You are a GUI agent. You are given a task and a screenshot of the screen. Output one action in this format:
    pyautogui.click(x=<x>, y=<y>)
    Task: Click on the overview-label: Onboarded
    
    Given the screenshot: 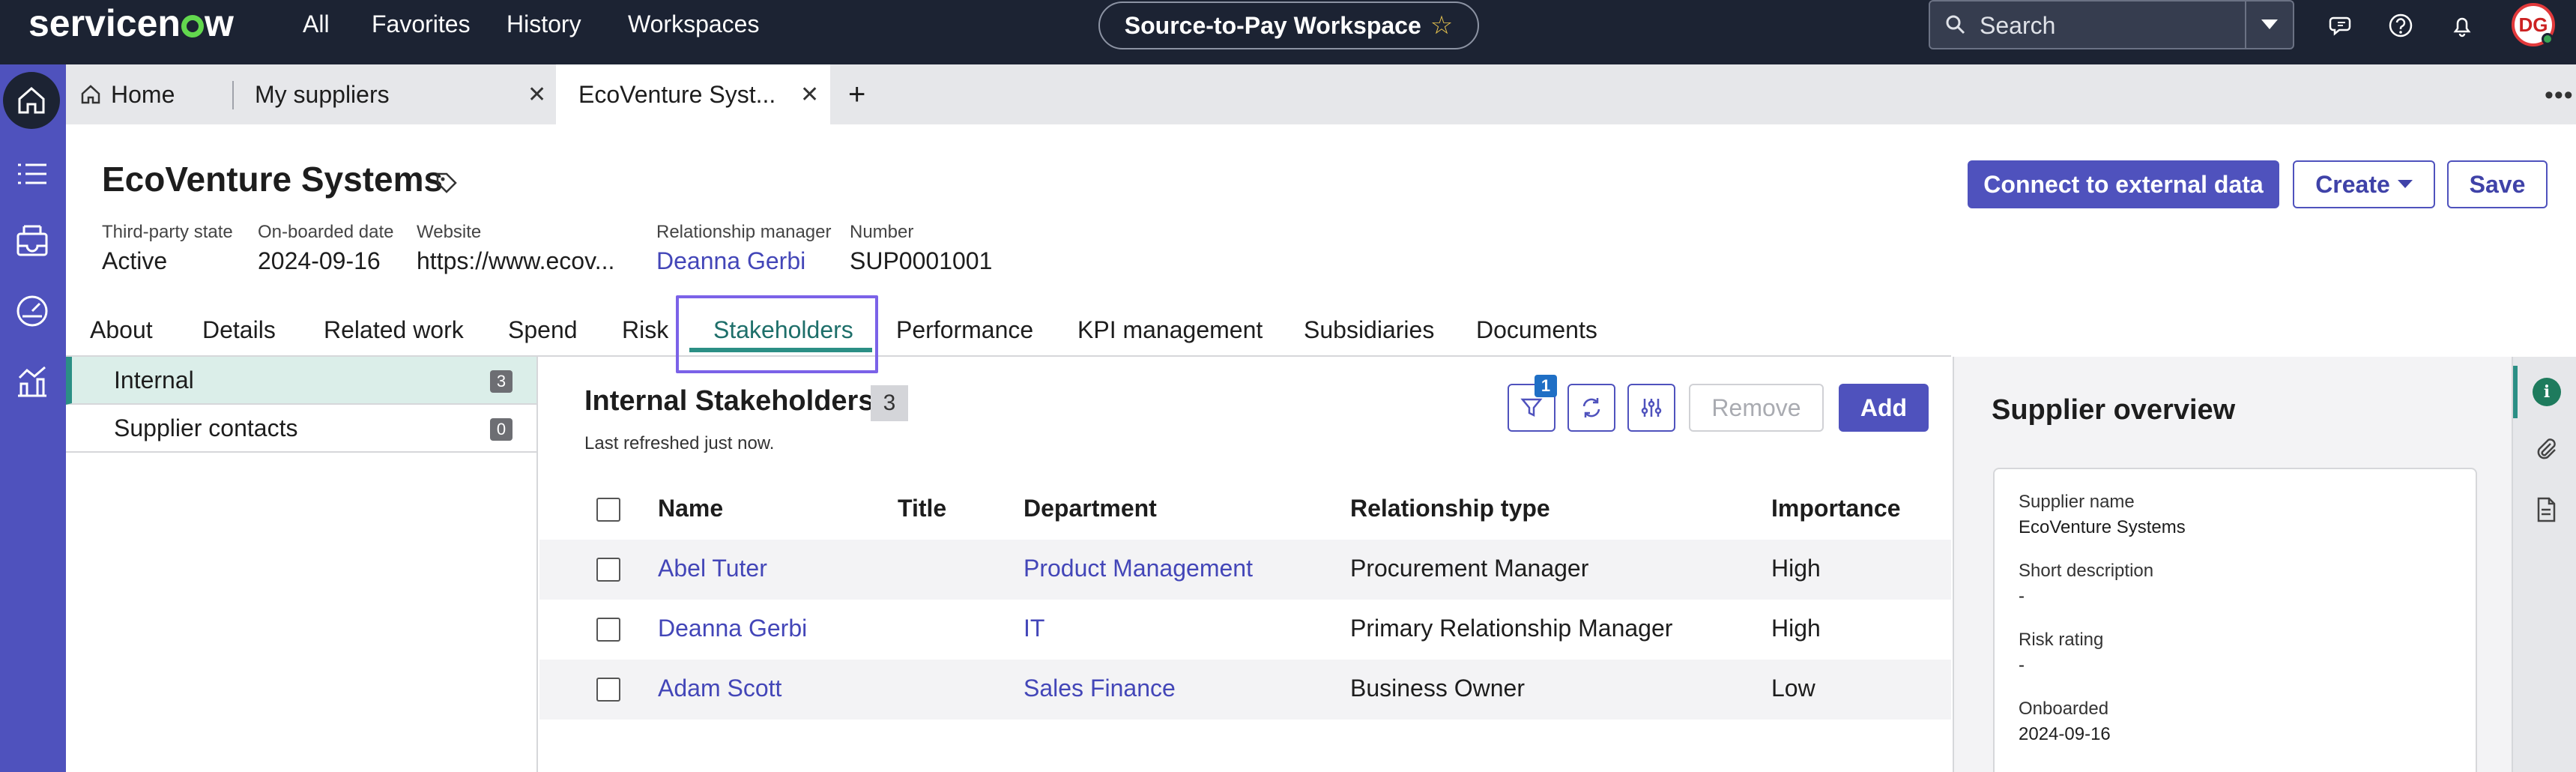 What is the action you would take?
    pyautogui.click(x=2064, y=709)
    